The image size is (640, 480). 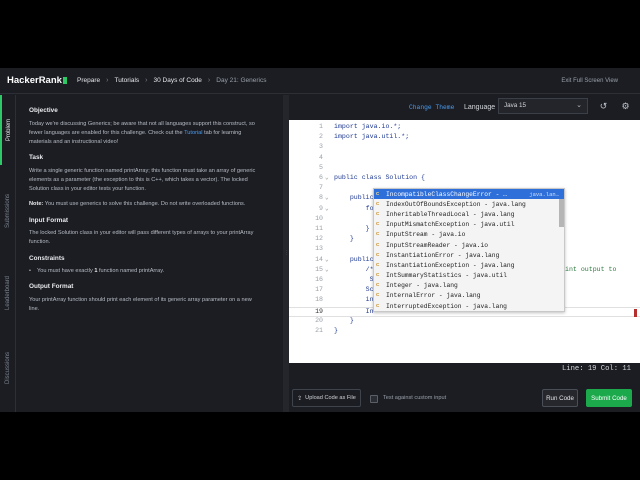 I want to click on constraint-text: function named printArray., so click(x=131, y=271).